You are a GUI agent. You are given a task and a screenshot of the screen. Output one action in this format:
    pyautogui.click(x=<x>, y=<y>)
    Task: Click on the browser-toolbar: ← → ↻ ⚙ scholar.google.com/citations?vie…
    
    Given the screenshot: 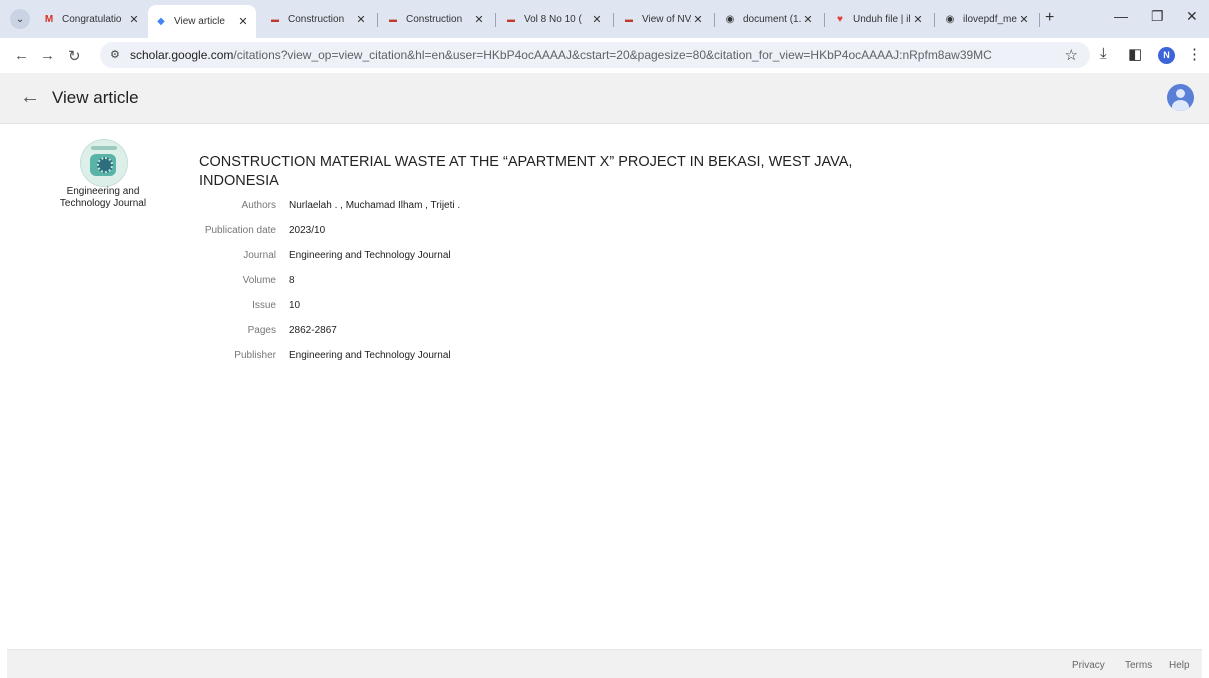 What is the action you would take?
    pyautogui.click(x=604, y=55)
    